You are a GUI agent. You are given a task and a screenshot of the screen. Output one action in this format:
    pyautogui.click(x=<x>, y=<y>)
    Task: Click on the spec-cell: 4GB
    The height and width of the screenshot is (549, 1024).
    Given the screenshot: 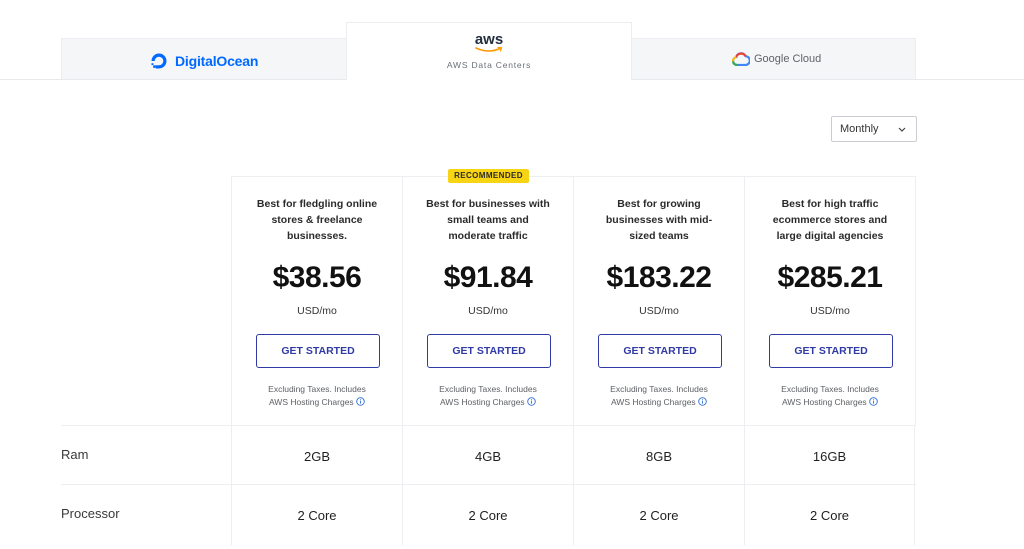 What is the action you would take?
    pyautogui.click(x=487, y=456)
    